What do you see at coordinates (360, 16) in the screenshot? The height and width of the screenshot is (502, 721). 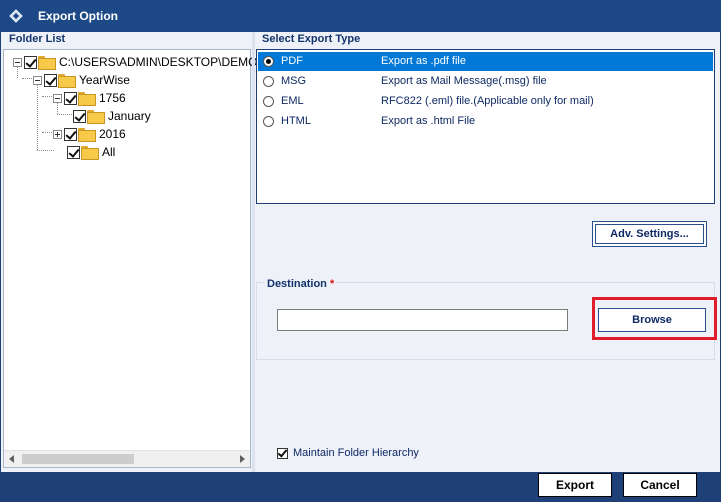 I see `title-bar: Export Option` at bounding box center [360, 16].